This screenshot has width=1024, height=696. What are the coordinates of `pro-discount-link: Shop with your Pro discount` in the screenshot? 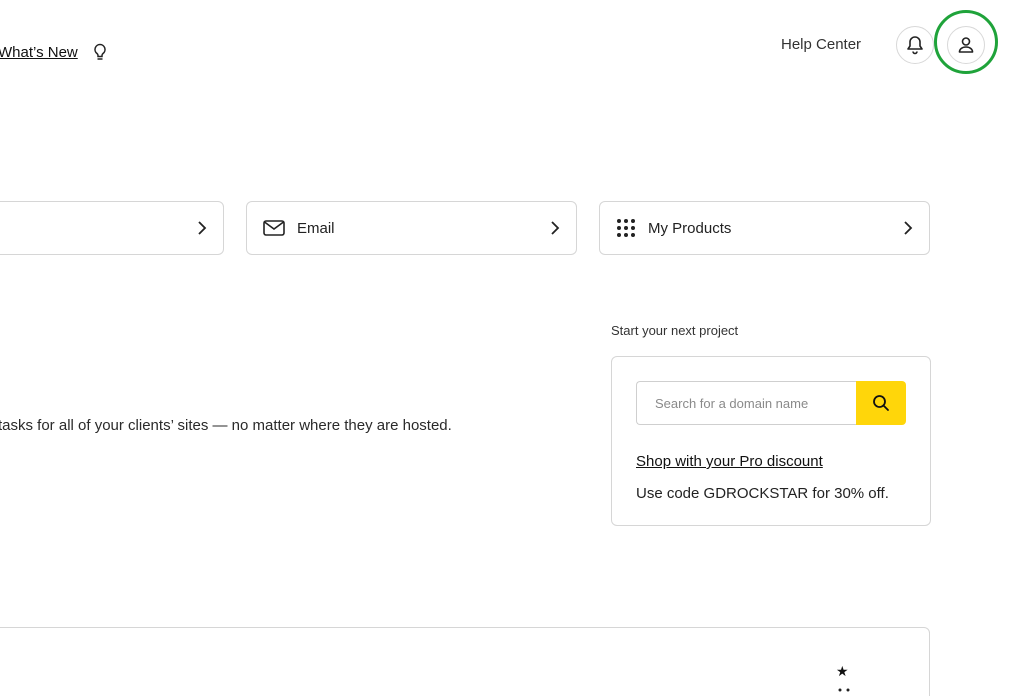 It's located at (729, 461).